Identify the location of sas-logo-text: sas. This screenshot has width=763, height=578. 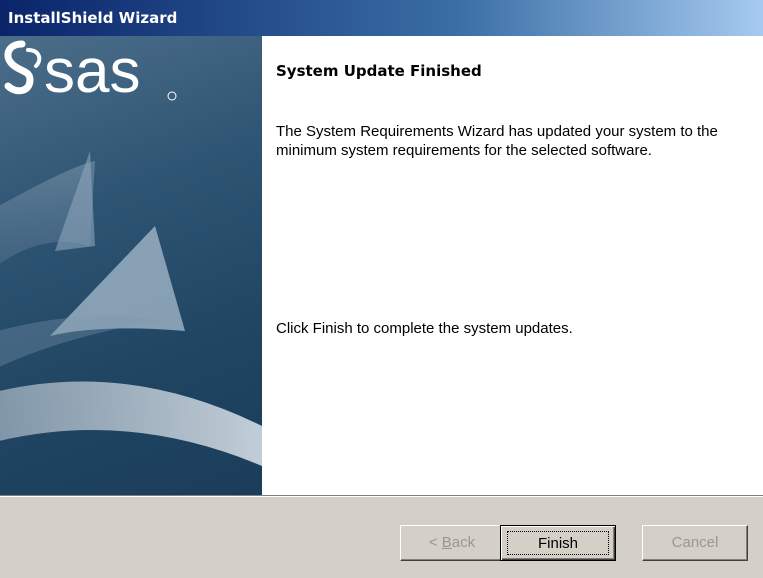
(92, 71).